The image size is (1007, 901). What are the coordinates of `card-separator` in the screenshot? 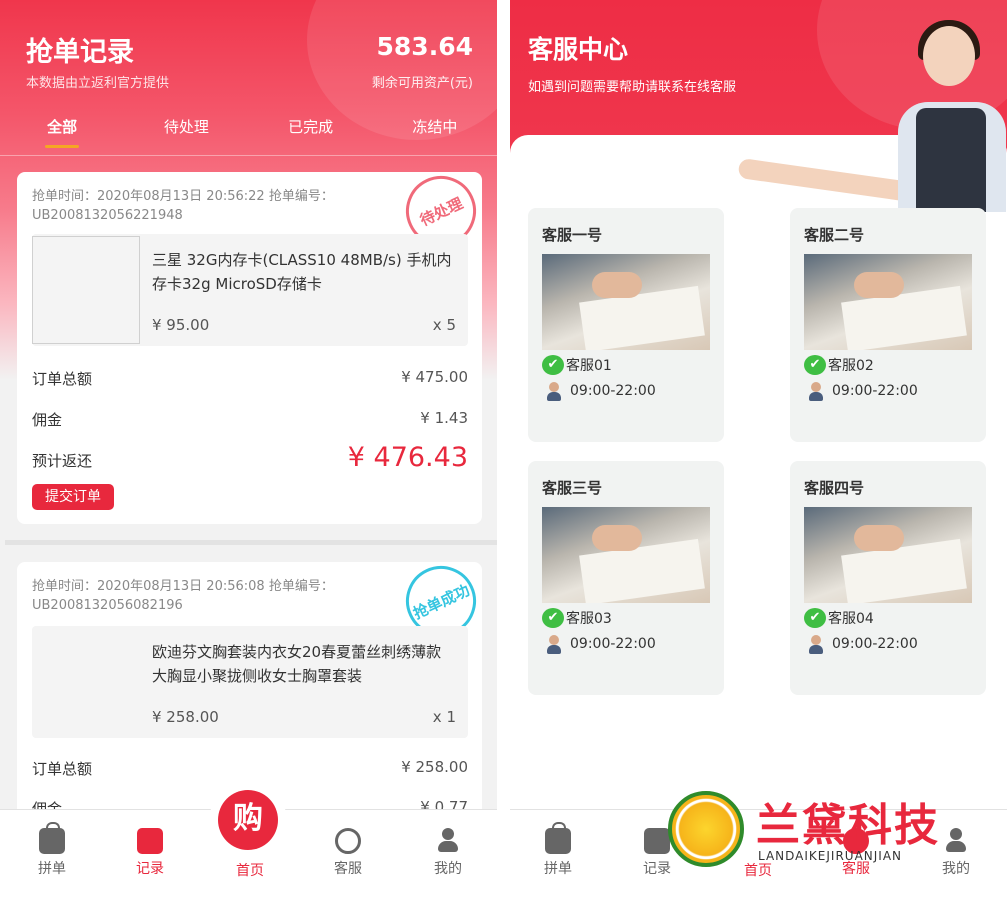 It's located at (251, 542).